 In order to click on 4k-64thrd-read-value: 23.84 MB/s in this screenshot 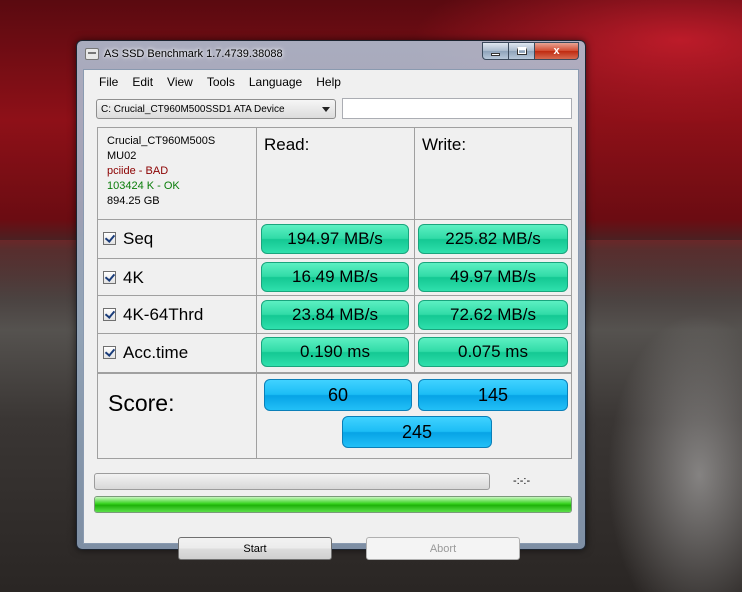, I will do `click(335, 315)`.